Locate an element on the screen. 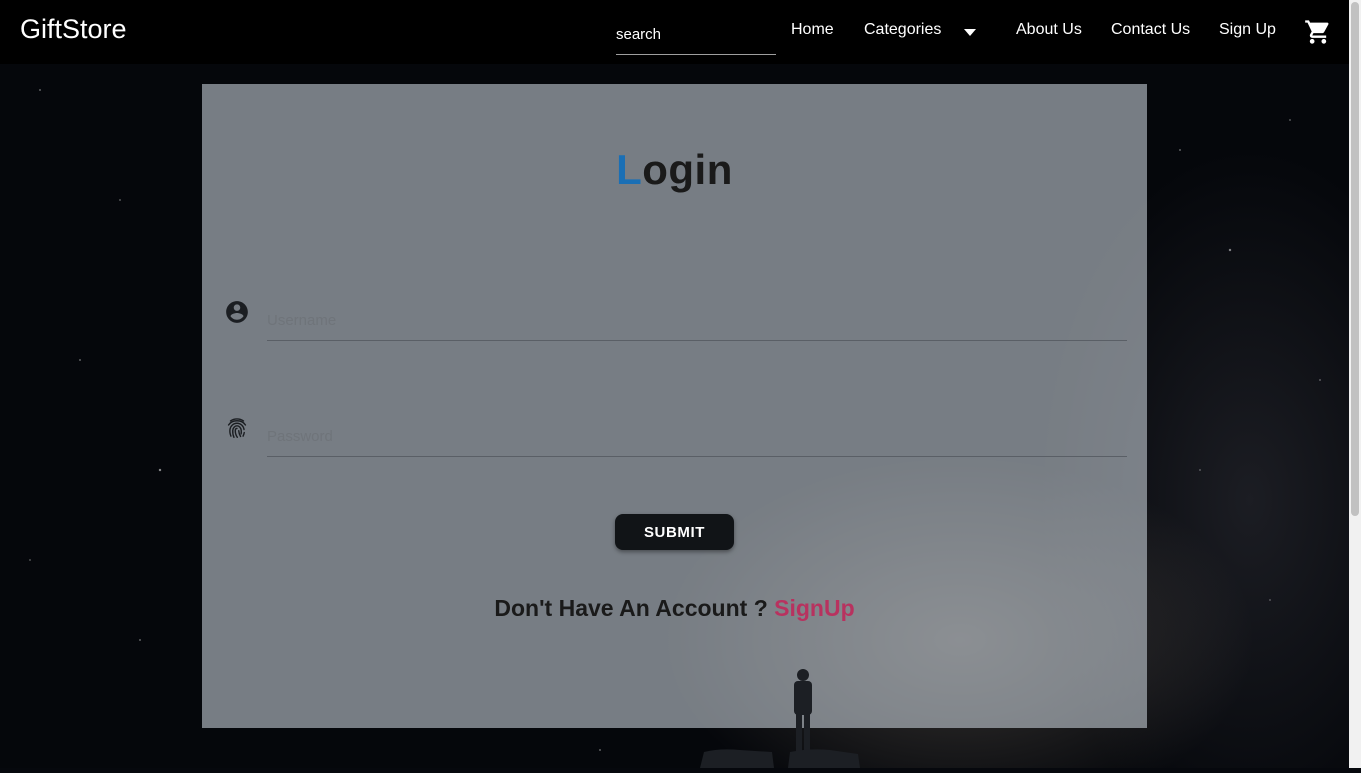  account-prompt-text: Don't Have An Account ? is located at coordinates (631, 608).